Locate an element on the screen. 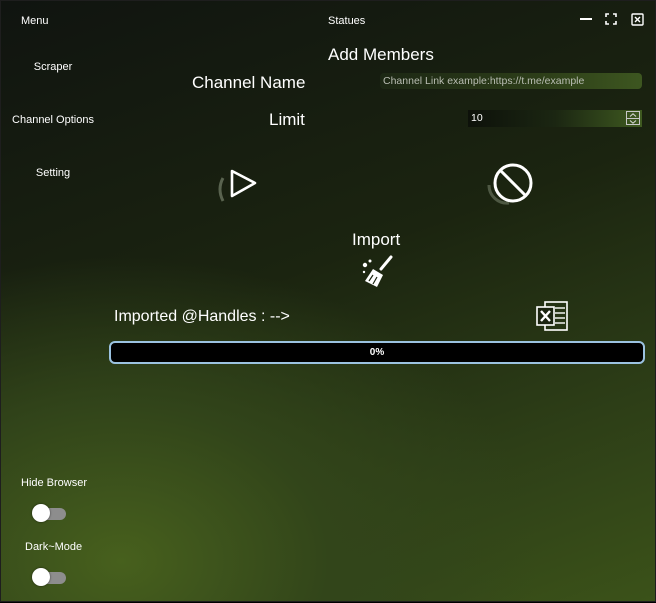 The image size is (656, 603). stop-icon is located at coordinates (510, 184).